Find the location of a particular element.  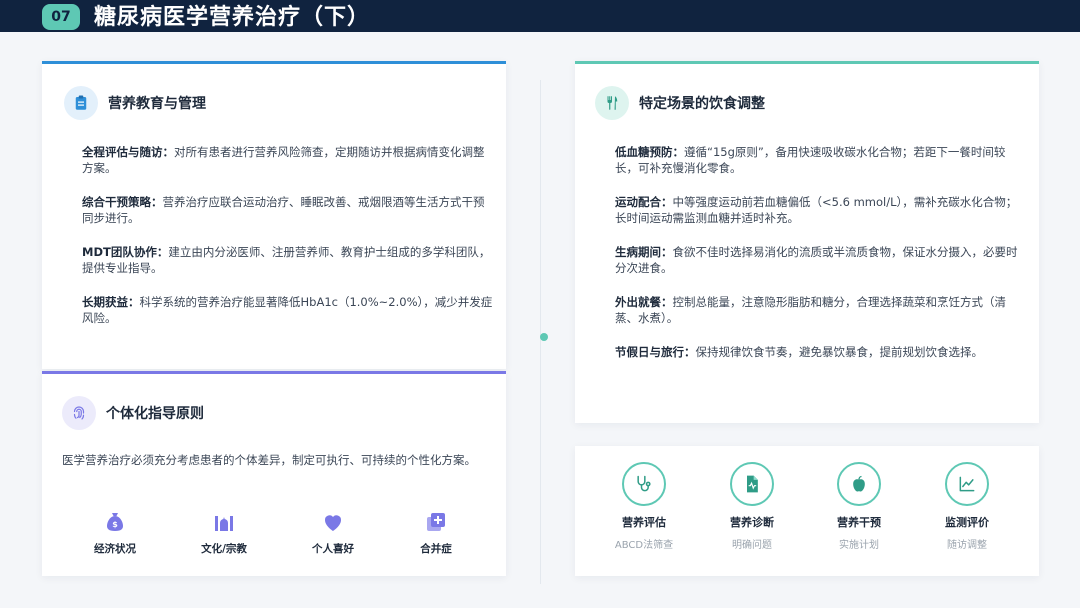

step-diagnosis: 营养诊断 明确问题 is located at coordinates (752, 506).